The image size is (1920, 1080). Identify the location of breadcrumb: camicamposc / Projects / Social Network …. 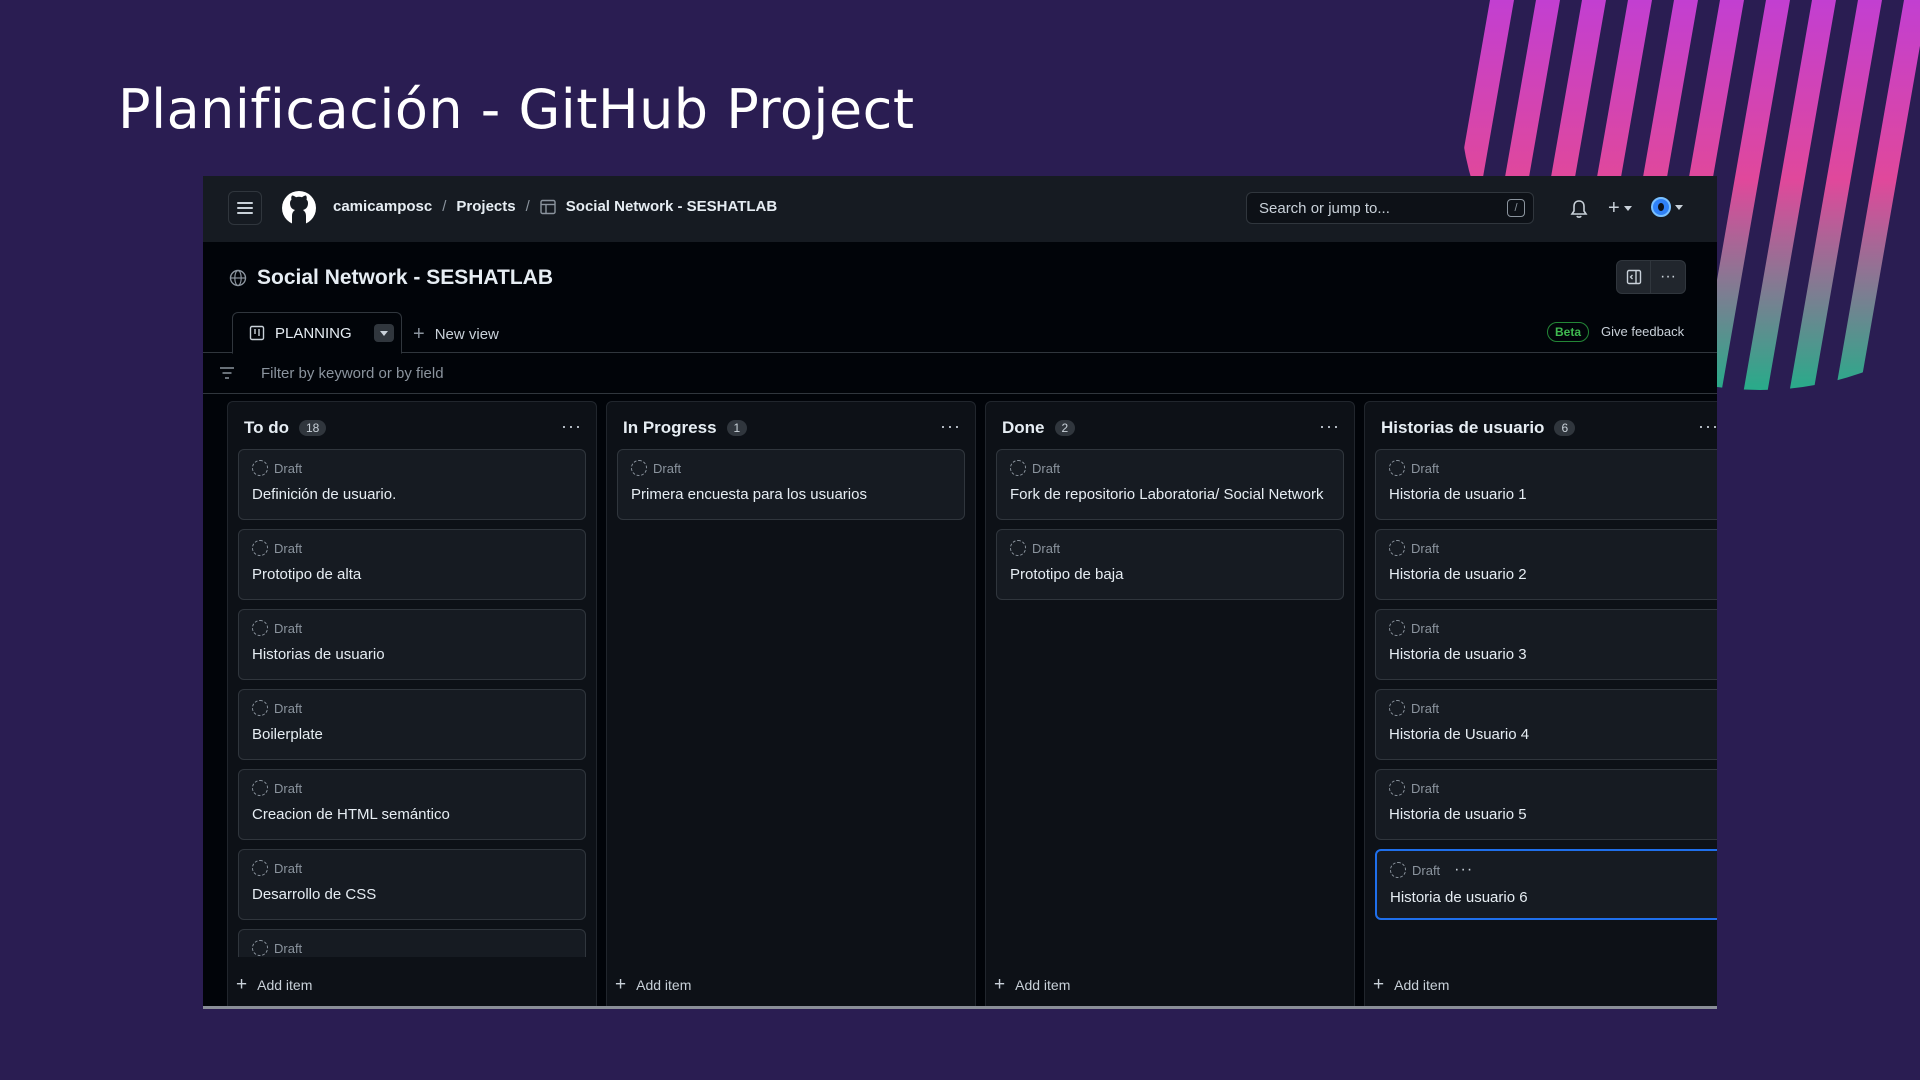
(555, 206).